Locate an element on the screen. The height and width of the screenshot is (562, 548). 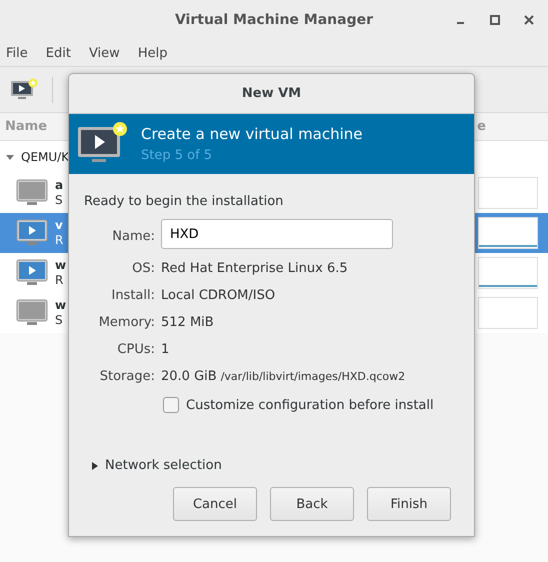
field-value: 20.0 GiB is located at coordinates (189, 377).